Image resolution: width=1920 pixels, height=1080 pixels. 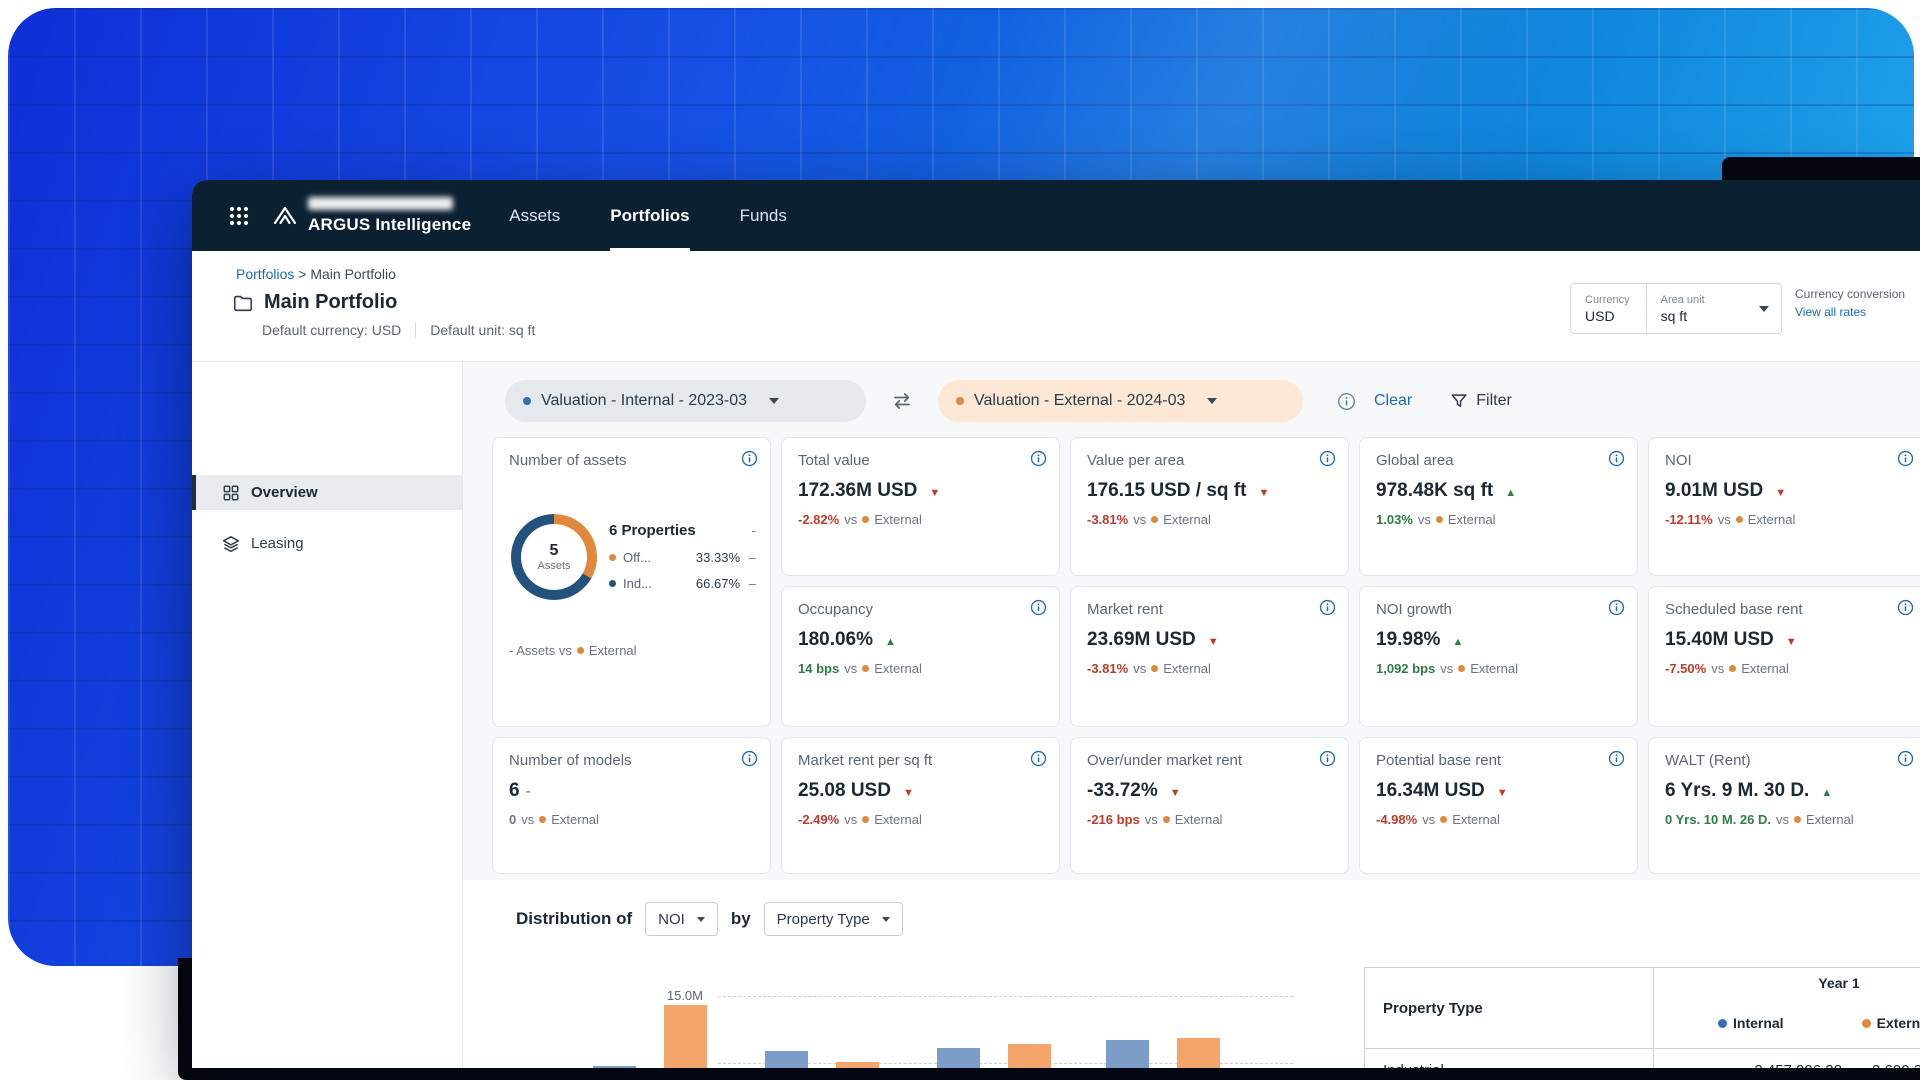 I want to click on legend-compare-value: –, so click(x=752, y=583).